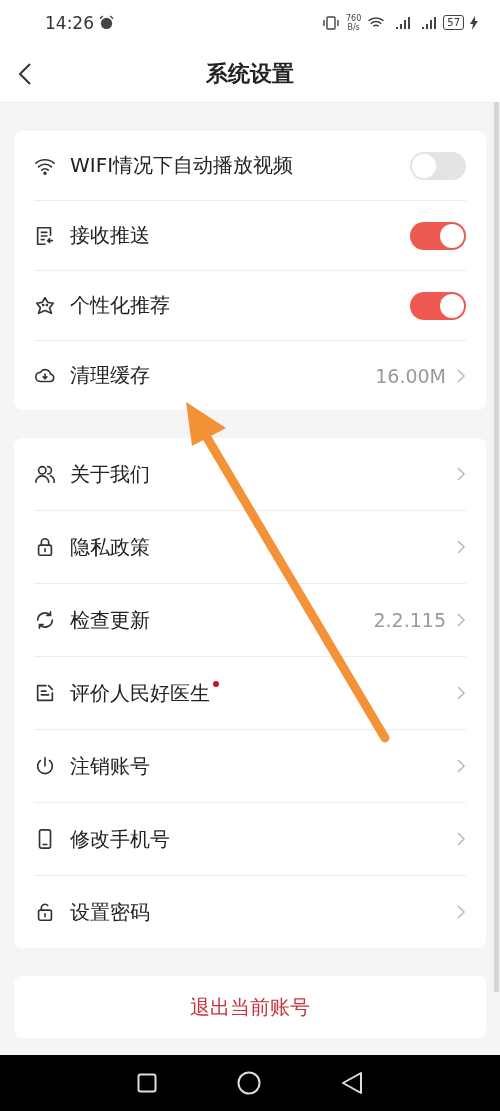  Describe the element at coordinates (250, 236) in the screenshot. I see `settings-row: 接收推送` at that location.